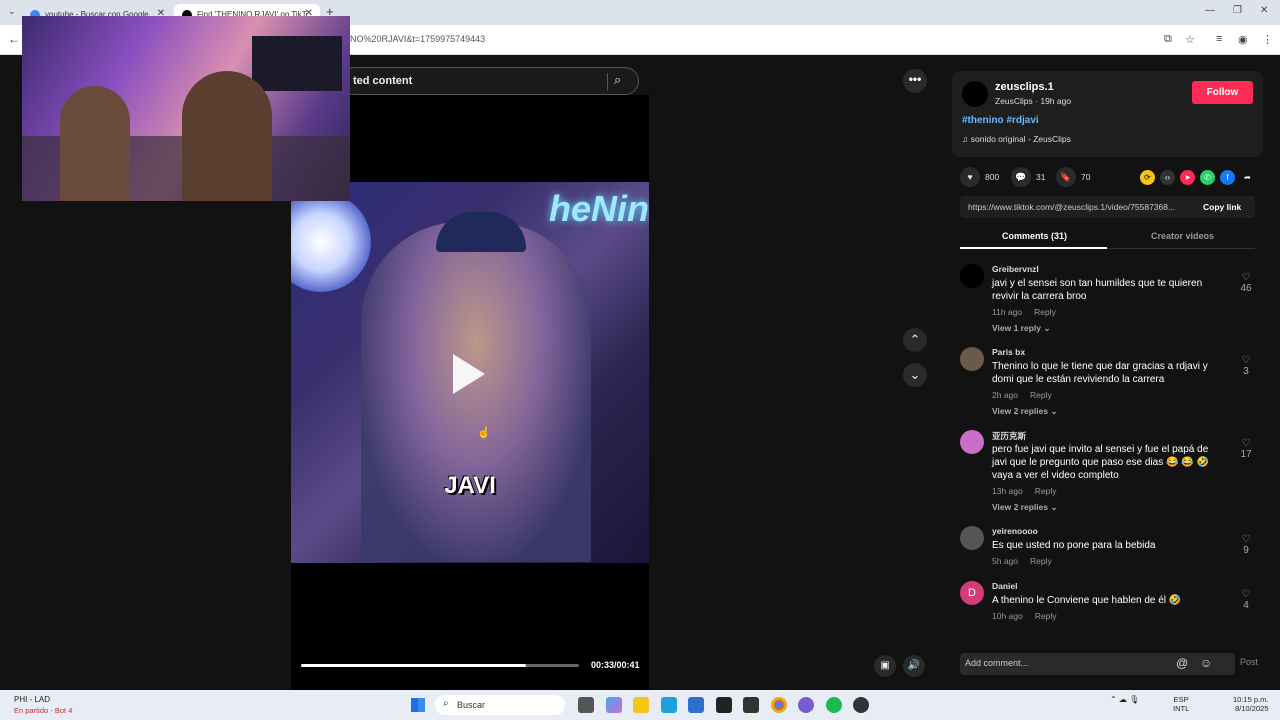 Image resolution: width=1280 pixels, height=720 pixels. I want to click on commenter-name: Greibervnzl, so click(1015, 269).